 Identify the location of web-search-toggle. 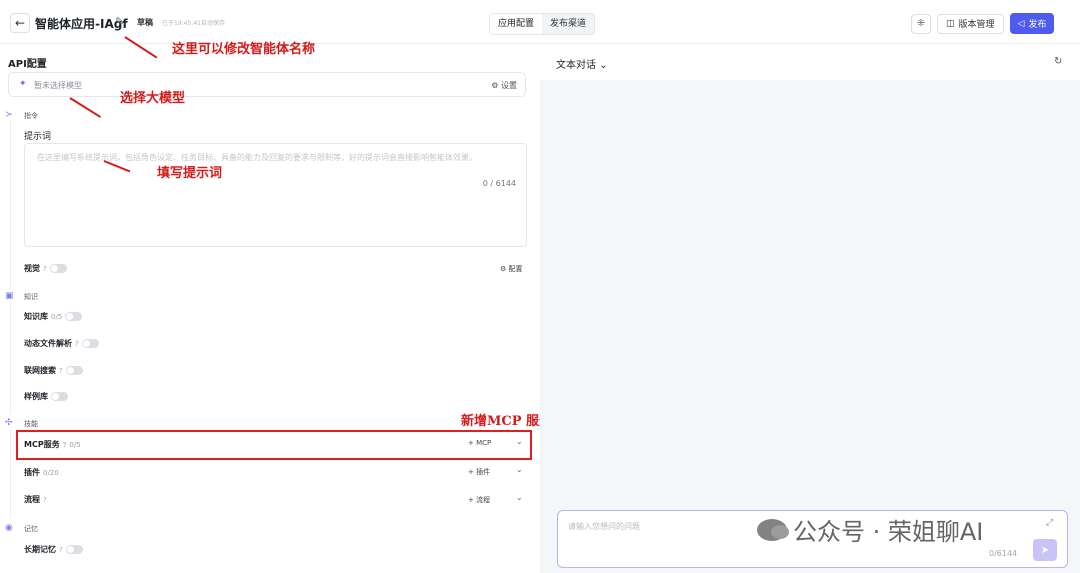
(74, 370).